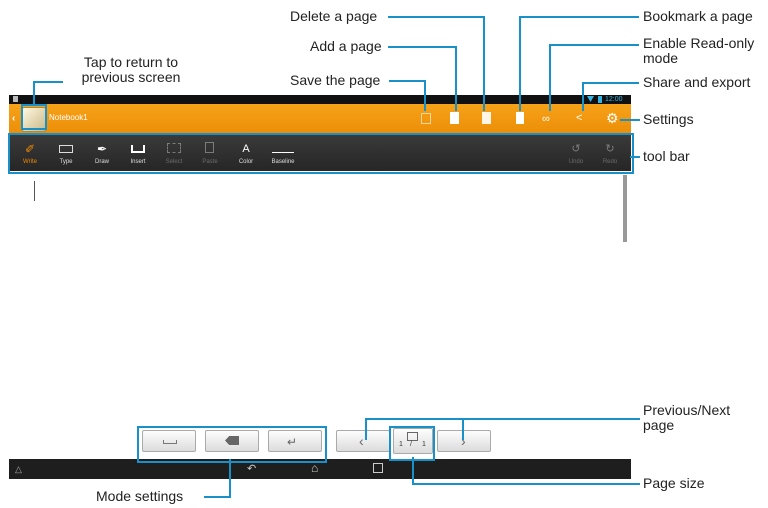 The image size is (768, 508). I want to click on system-recents-icon, so click(378, 468).